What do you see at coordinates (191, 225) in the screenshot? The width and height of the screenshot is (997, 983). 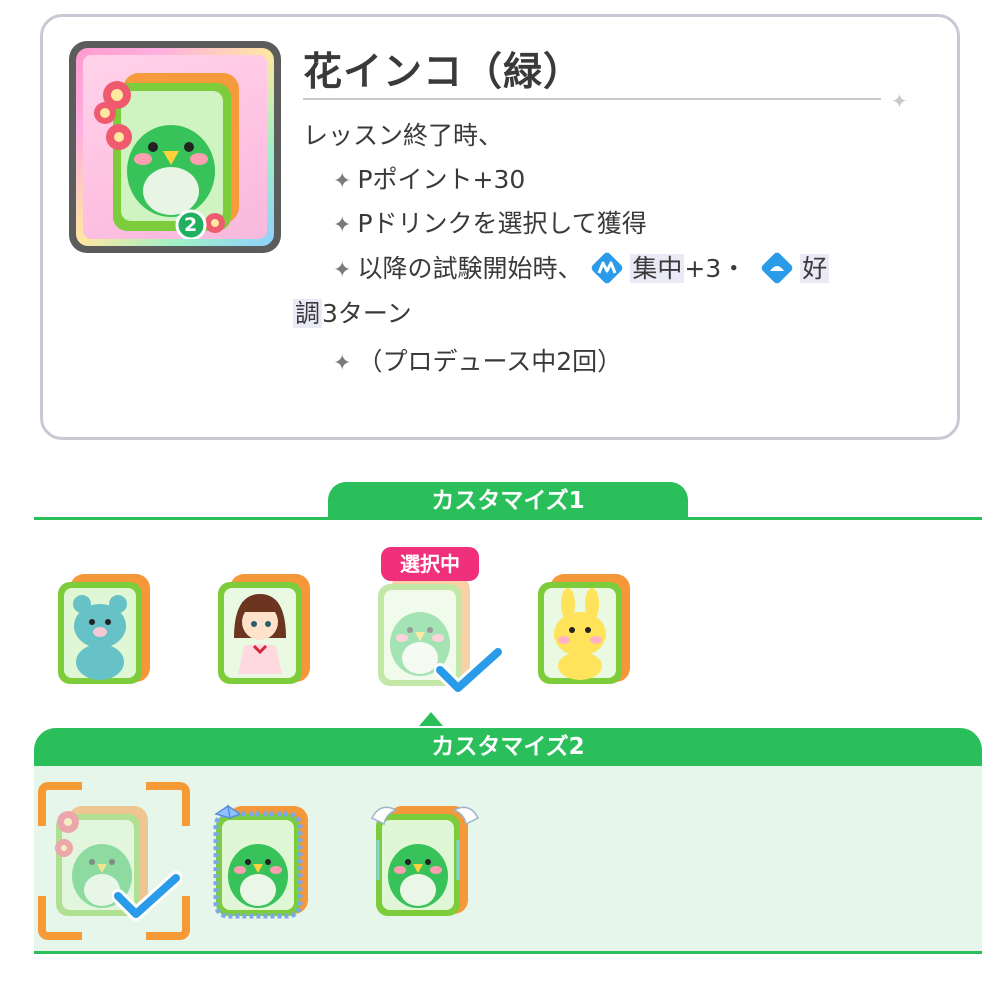 I see `item-upgrade-badge: 2` at bounding box center [191, 225].